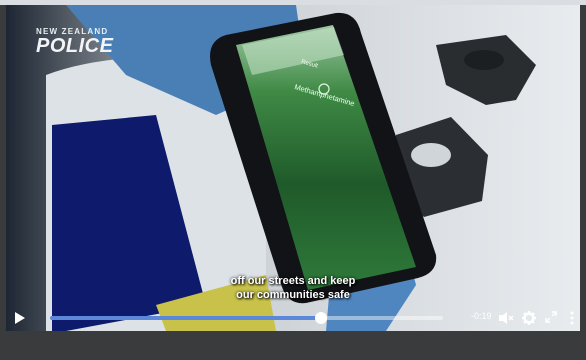 The width and height of the screenshot is (586, 360). Describe the element at coordinates (186, 318) in the screenshot. I see `progress-fill` at that location.